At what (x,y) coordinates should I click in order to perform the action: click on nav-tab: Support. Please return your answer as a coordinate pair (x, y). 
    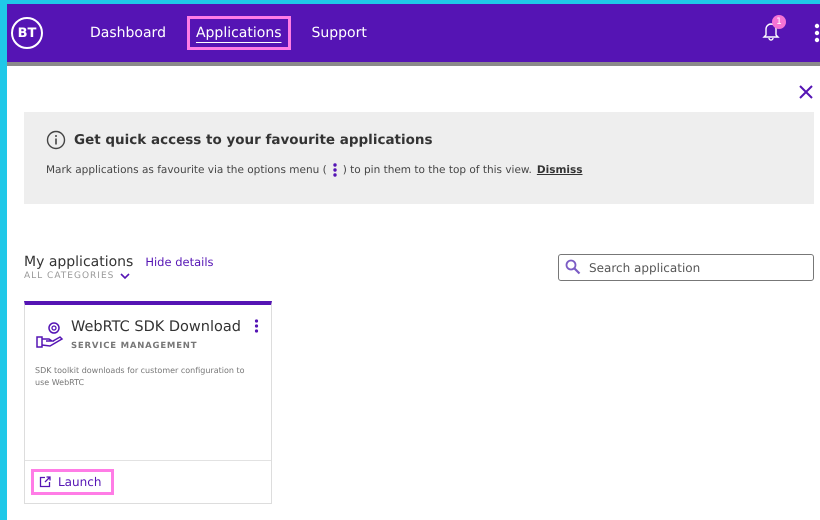
    Looking at the image, I should click on (339, 33).